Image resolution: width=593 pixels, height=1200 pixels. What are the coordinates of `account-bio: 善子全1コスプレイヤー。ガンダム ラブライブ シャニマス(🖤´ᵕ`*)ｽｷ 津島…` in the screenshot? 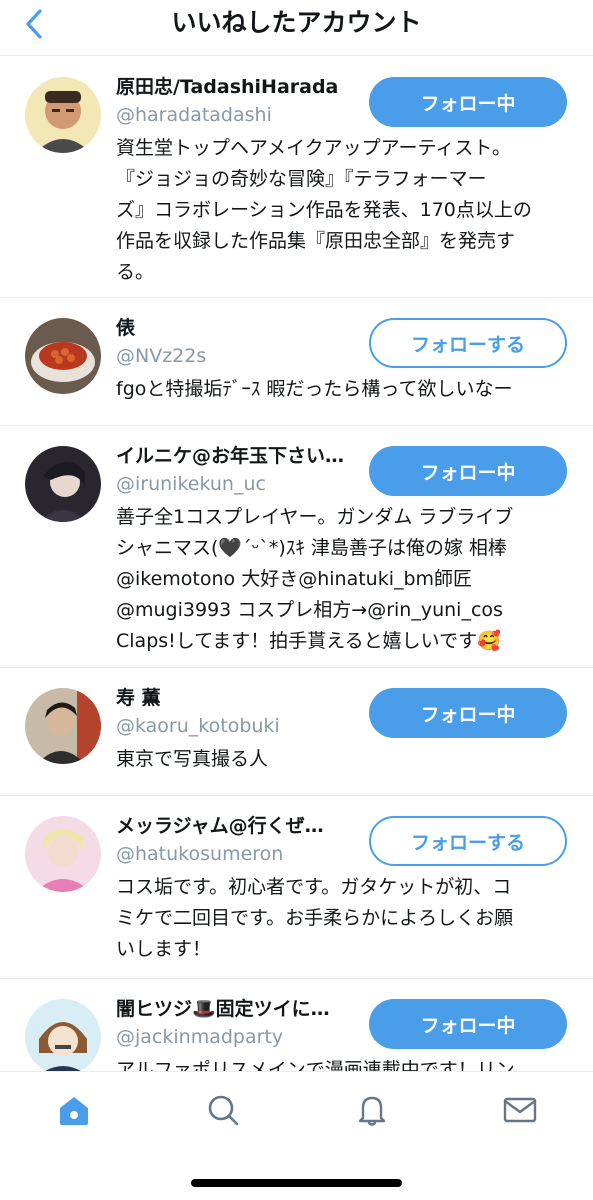 It's located at (315, 579).